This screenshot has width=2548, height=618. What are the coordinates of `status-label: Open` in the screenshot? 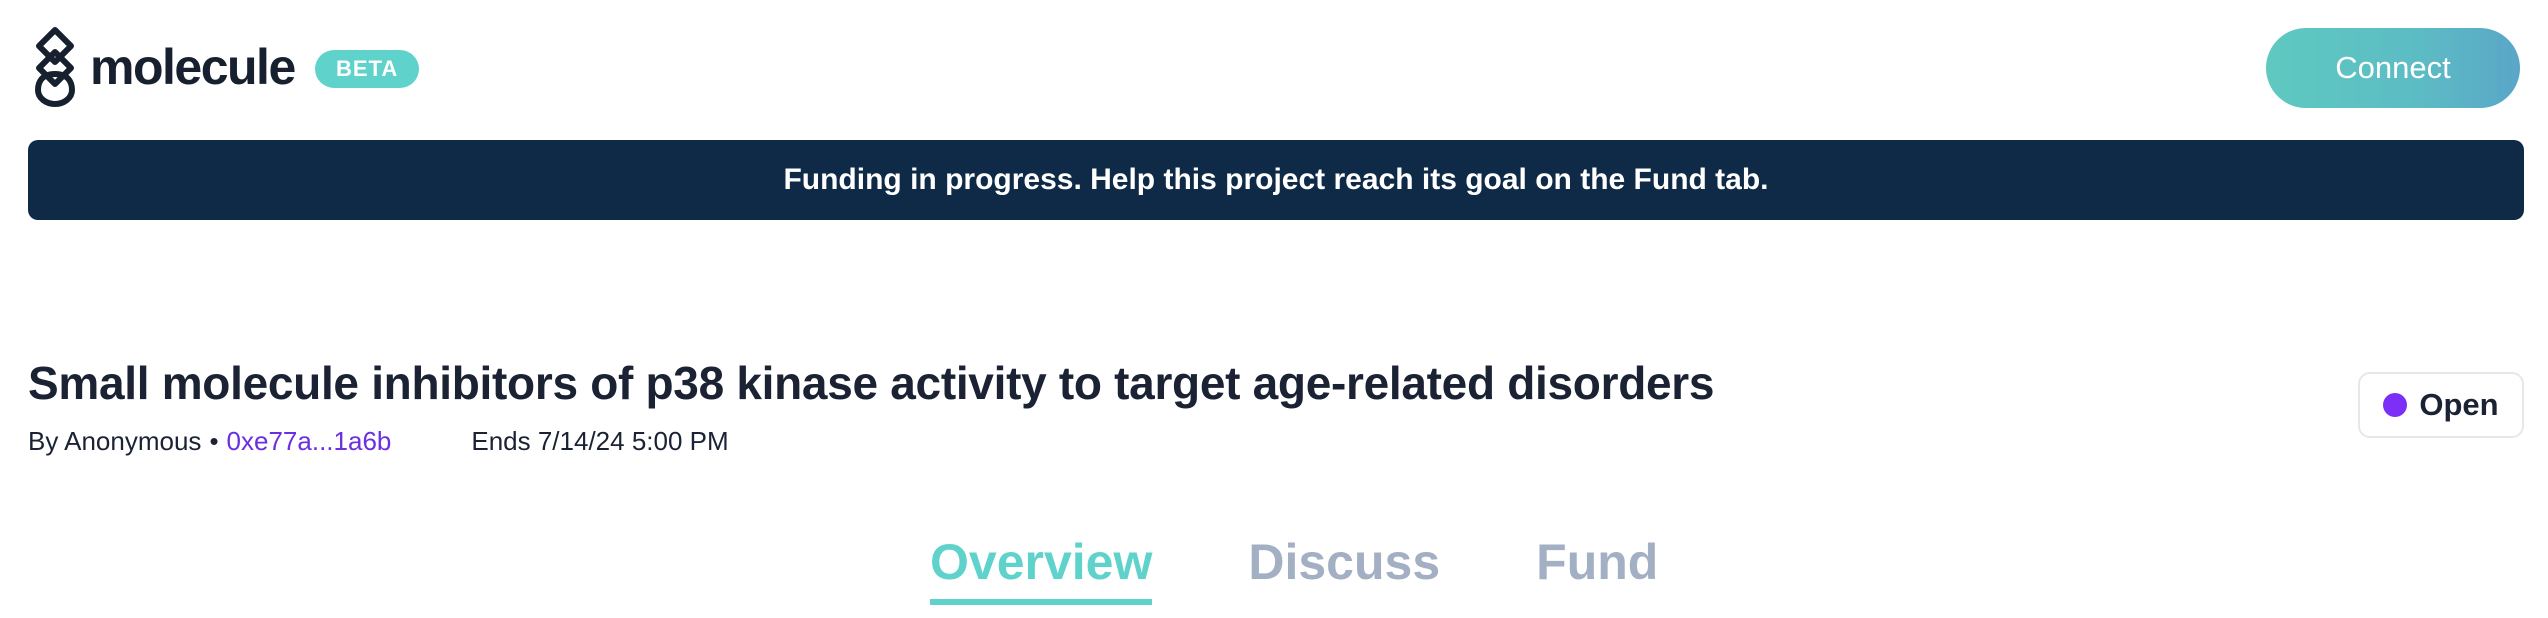 It's located at (2459, 404).